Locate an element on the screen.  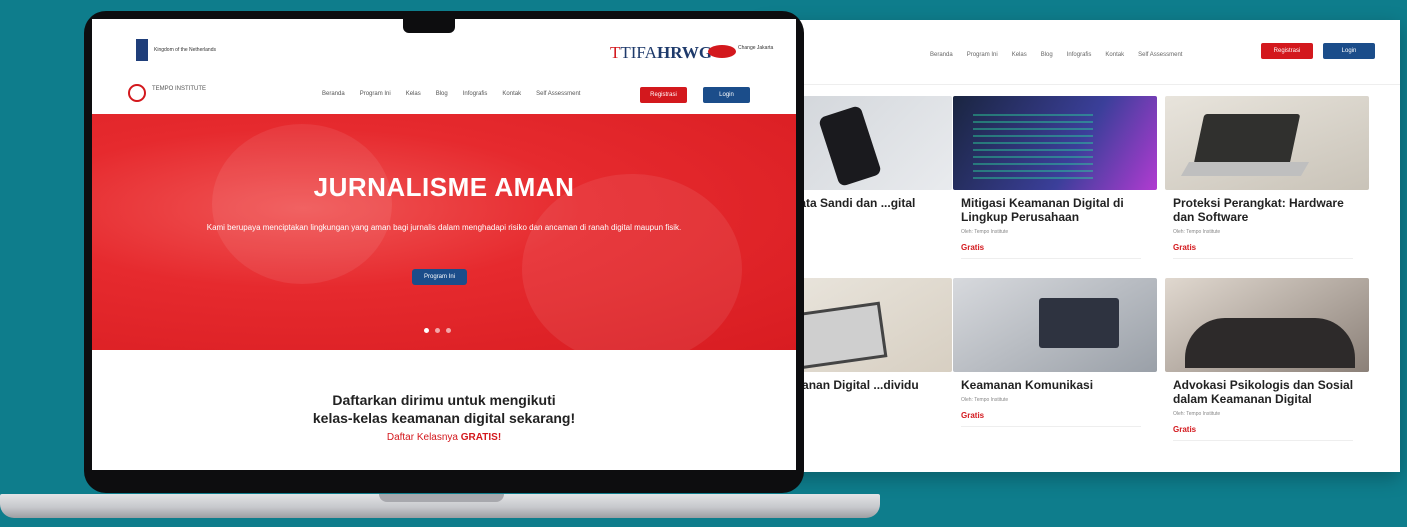
signup-heading-line2: kelas-kelas keamanan digital sekarang! is located at coordinates (444, 418).